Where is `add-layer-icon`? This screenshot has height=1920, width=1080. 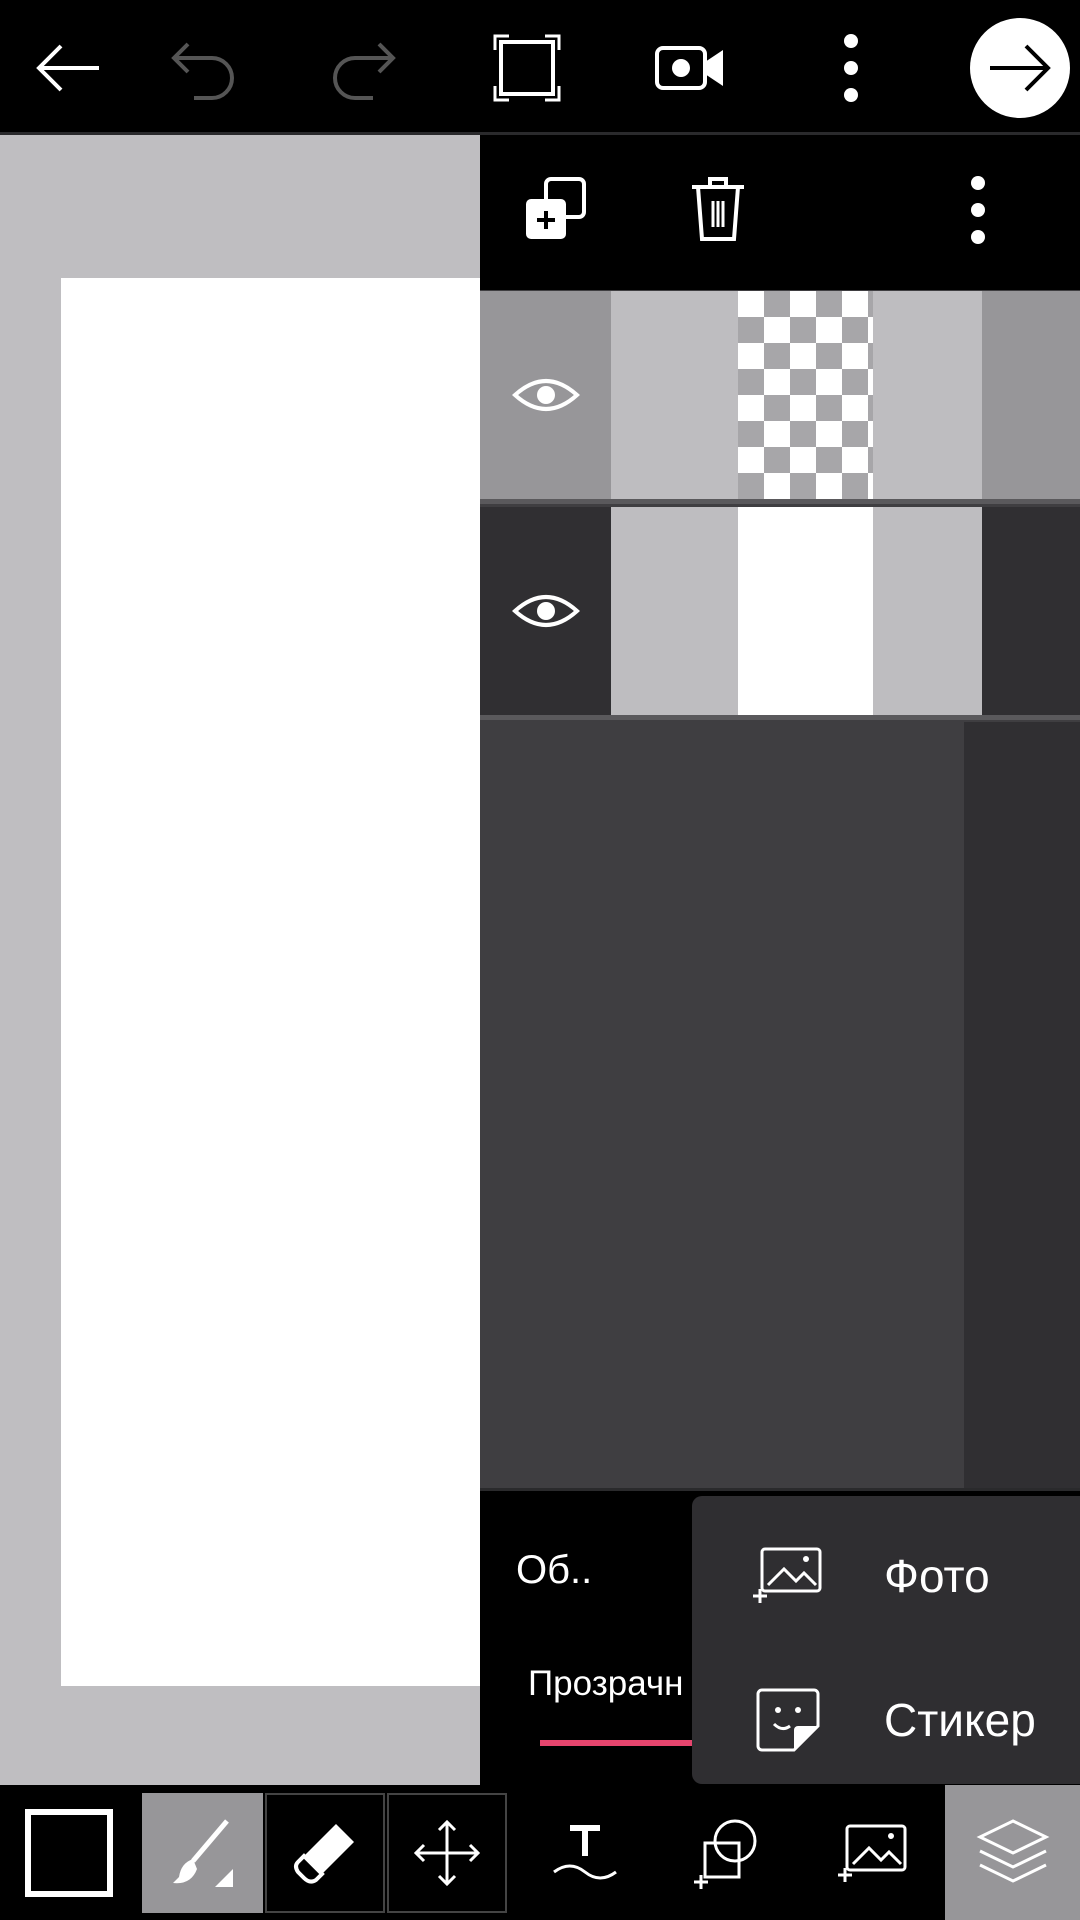
add-layer-icon is located at coordinates (556, 208).